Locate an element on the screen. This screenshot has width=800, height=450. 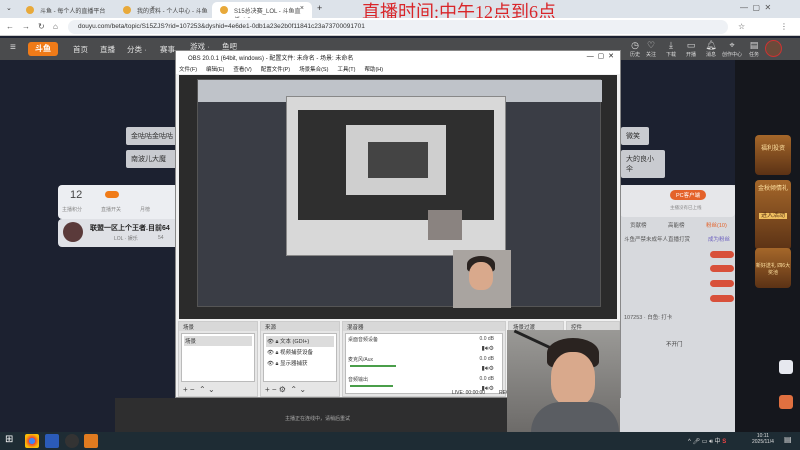
browser-tab-active: S15总决赛_LOL - 斗鱼直播_LO× is located at coordinates (262, 13).